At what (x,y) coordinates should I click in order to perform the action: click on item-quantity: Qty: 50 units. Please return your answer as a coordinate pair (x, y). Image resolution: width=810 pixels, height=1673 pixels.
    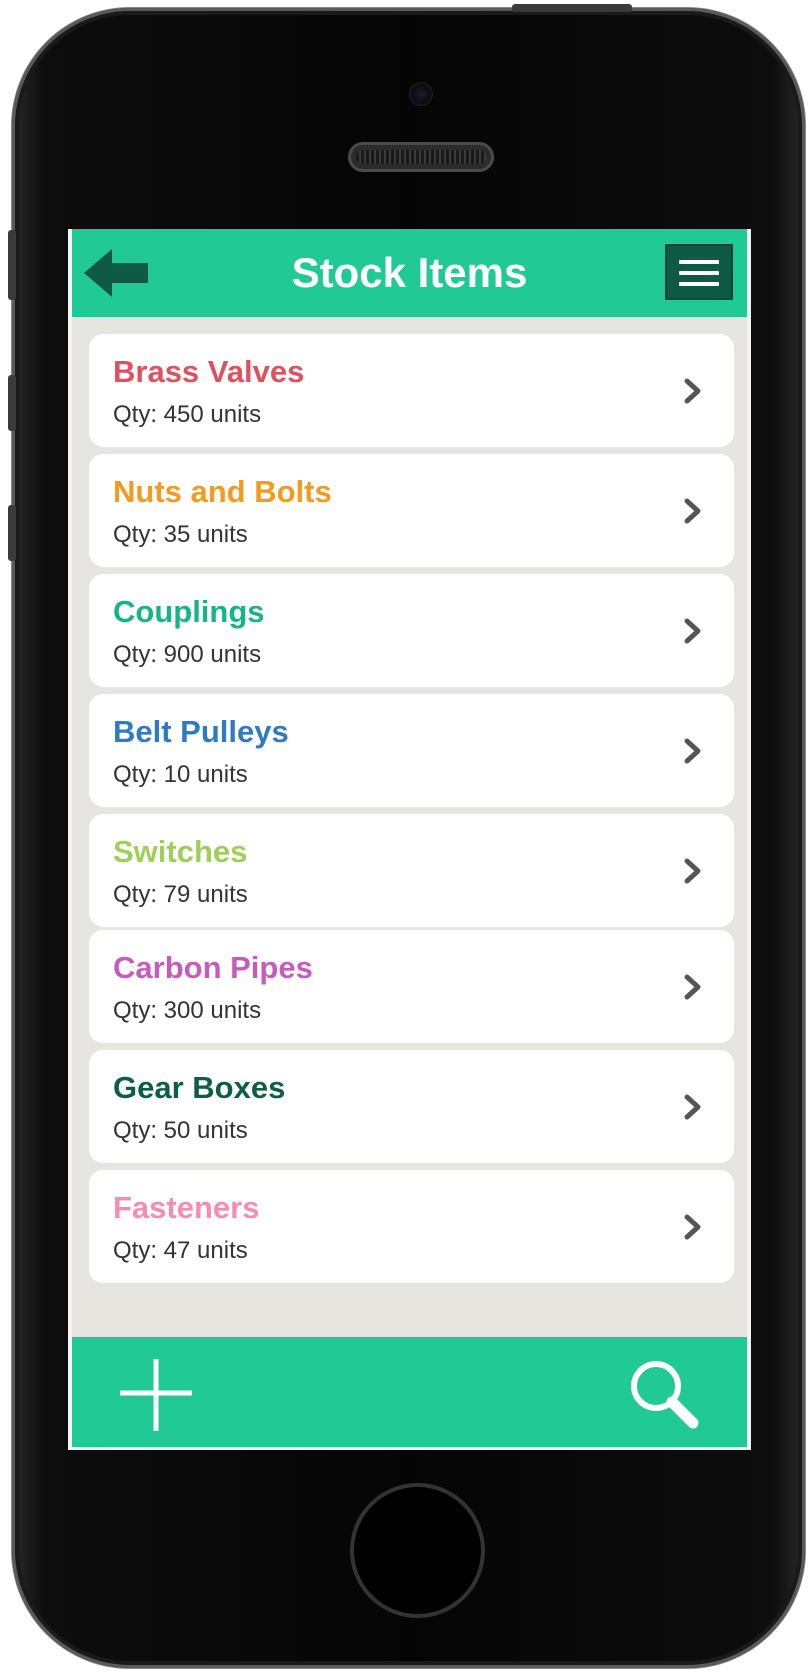
    Looking at the image, I should click on (180, 1130).